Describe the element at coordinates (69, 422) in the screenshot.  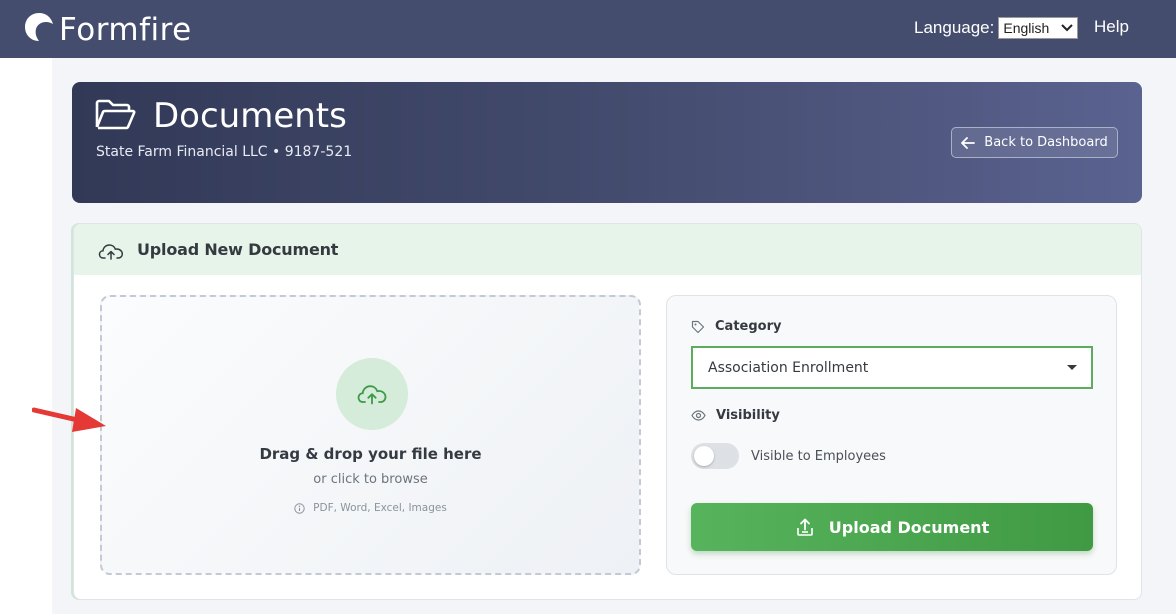
I see `red-arrow-icon` at that location.